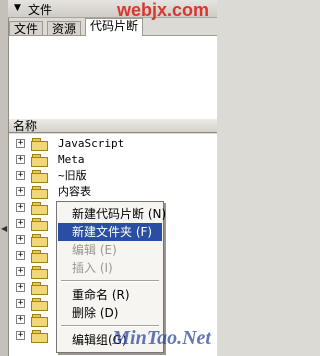 The width and height of the screenshot is (320, 356). I want to click on menu-separator, so click(110, 281).